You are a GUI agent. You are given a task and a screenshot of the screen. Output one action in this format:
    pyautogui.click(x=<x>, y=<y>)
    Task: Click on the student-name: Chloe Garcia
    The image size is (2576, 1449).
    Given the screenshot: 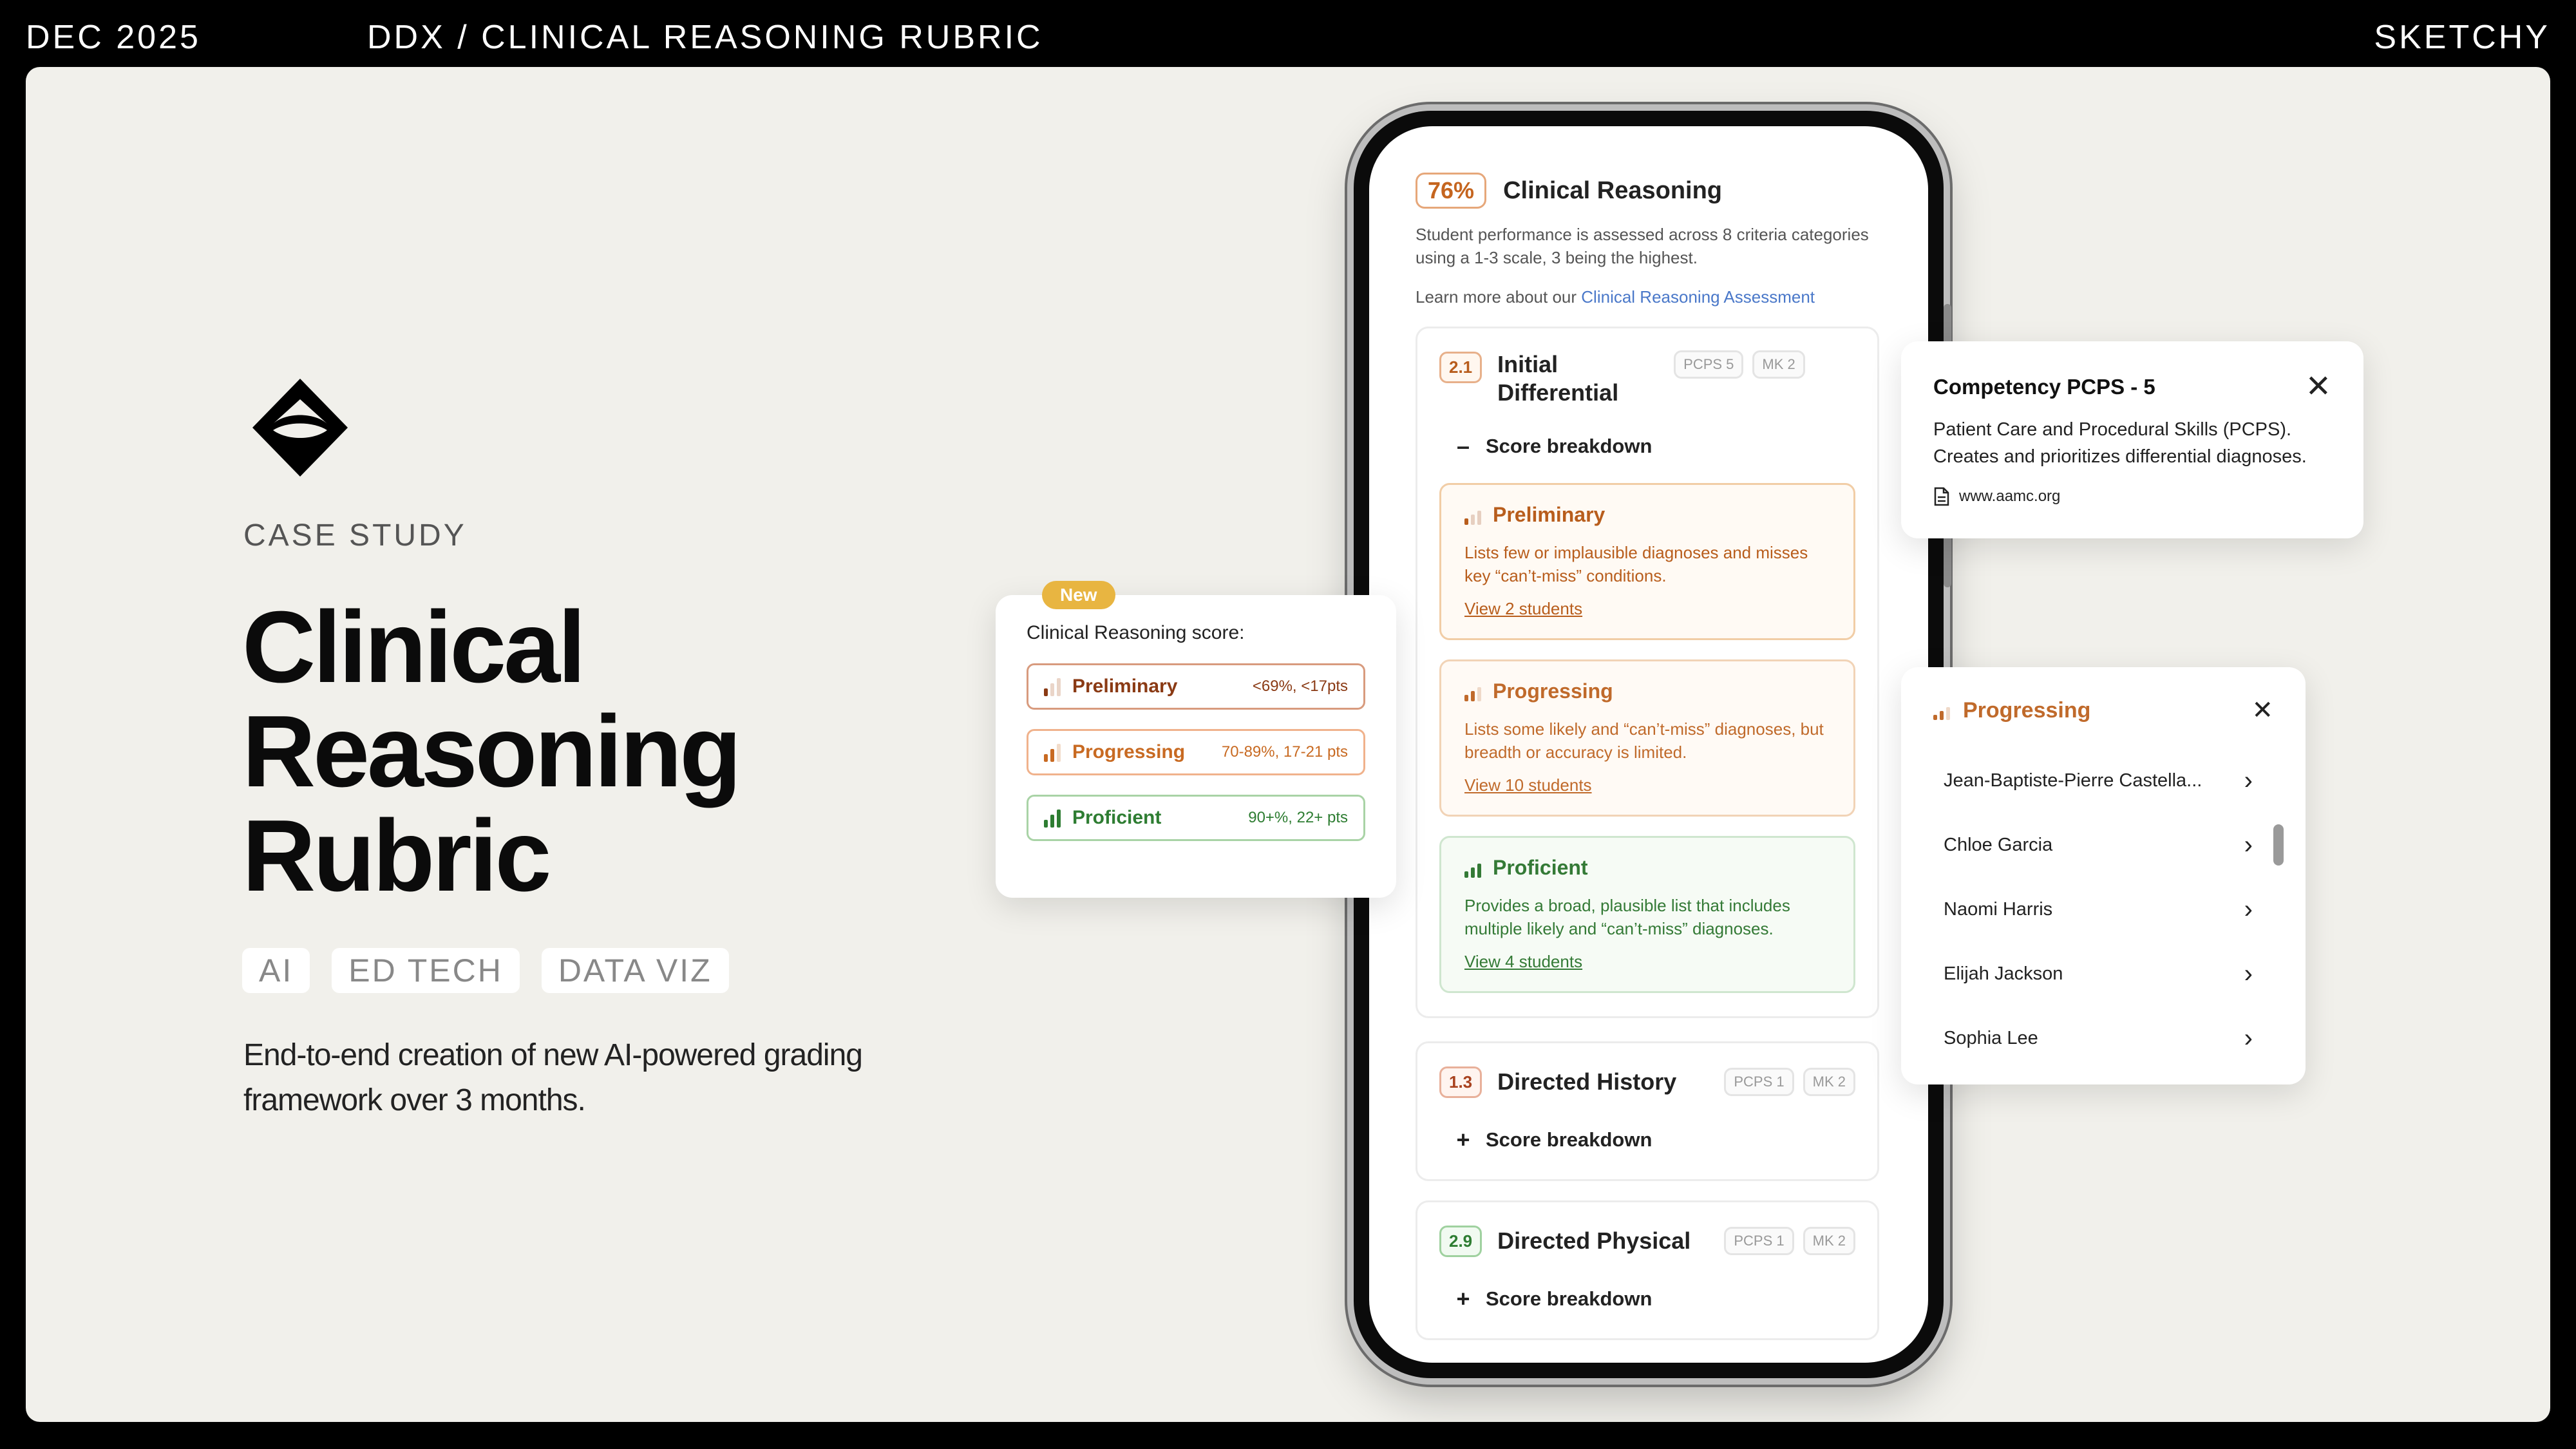 What is the action you would take?
    pyautogui.click(x=1999, y=845)
    